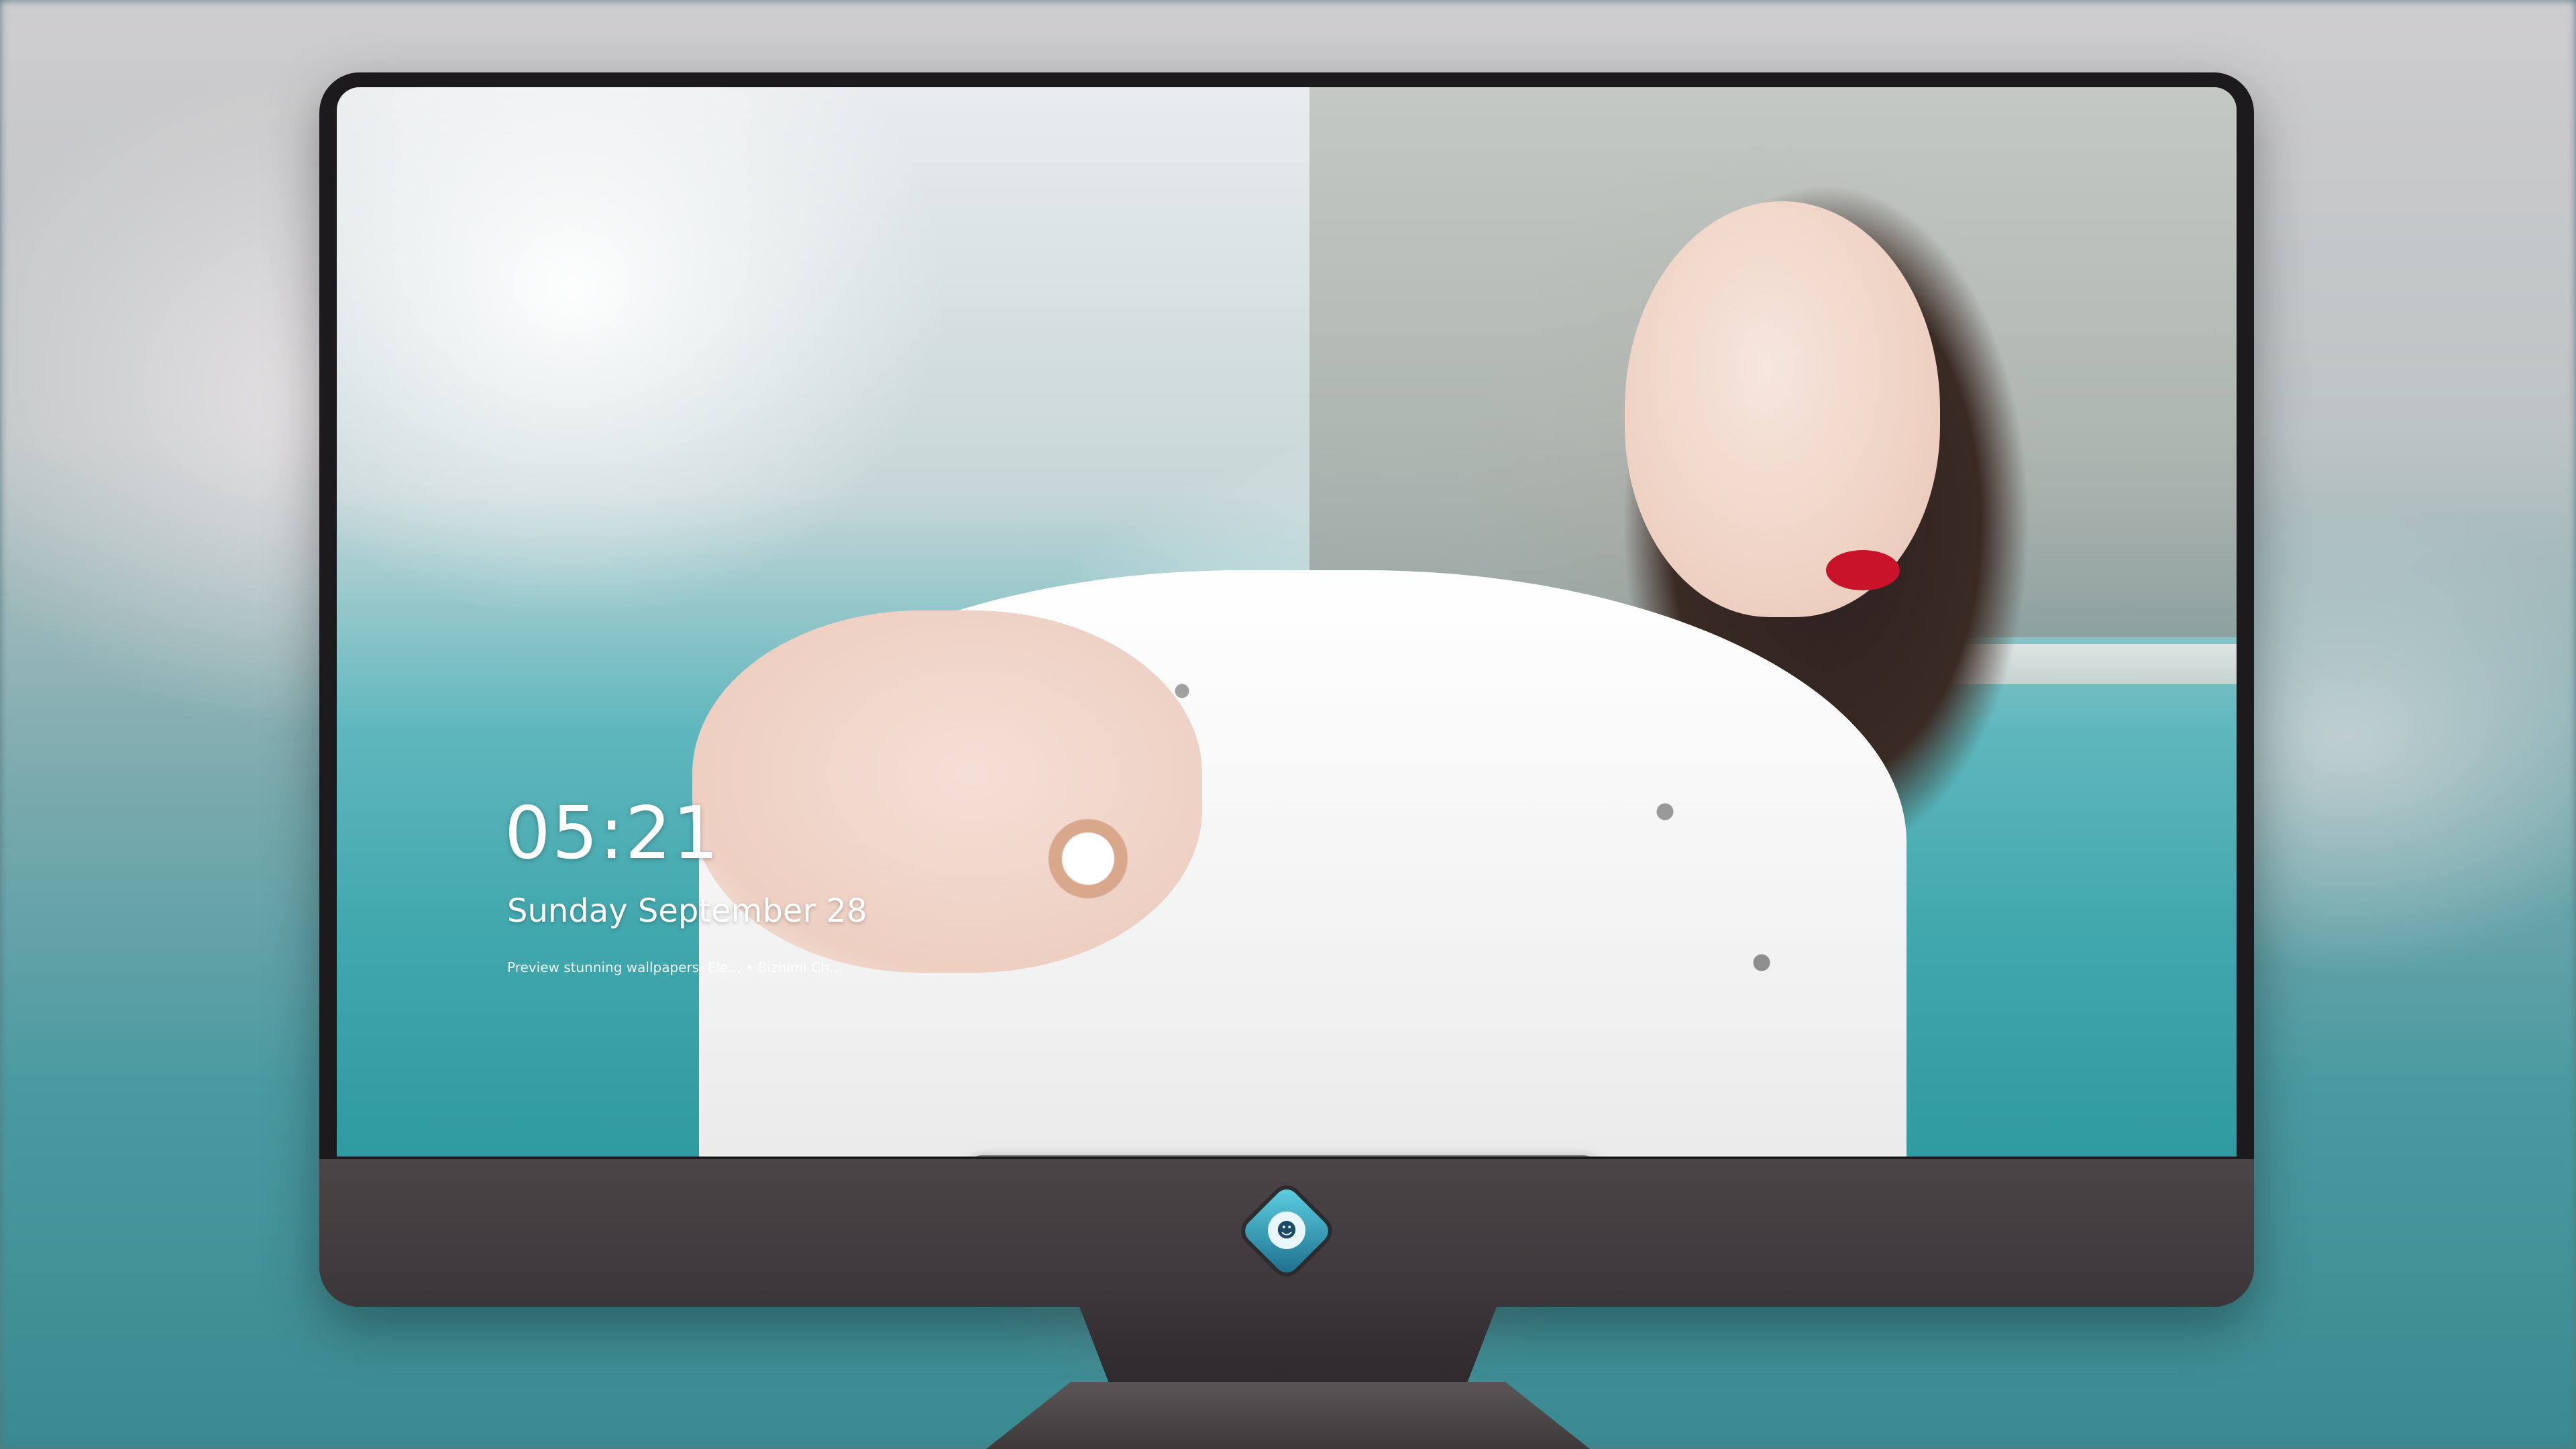 The height and width of the screenshot is (1449, 2576). Describe the element at coordinates (1282, 1156) in the screenshot. I see `dock: 💬 ☁ 🕒 🖼 🎬 ☰ ❖ ♫ A 📷` at that location.